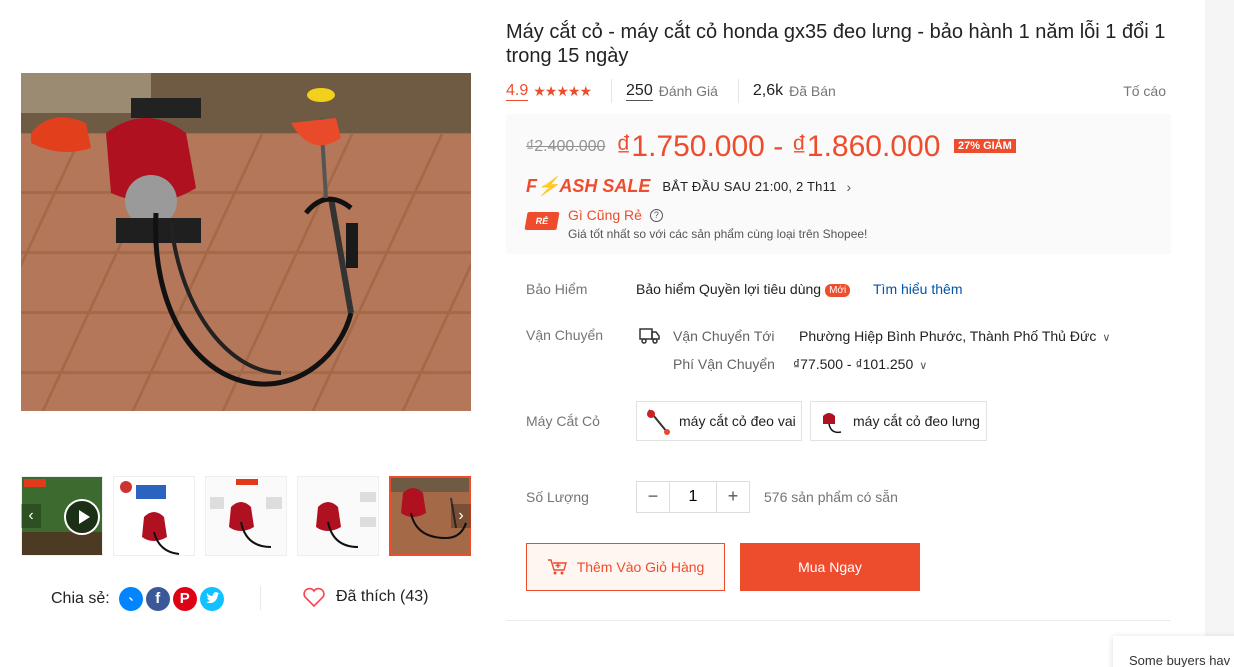 The image size is (1234, 667). I want to click on twitter-icon, so click(211, 599).